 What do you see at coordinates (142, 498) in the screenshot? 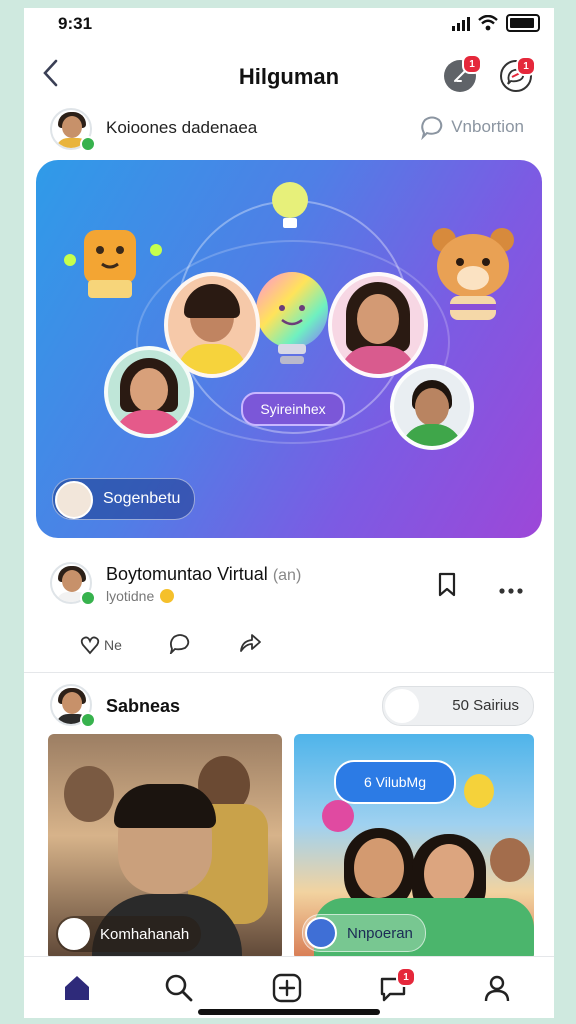
I see `hero-user-label: Sogenbetu` at bounding box center [142, 498].